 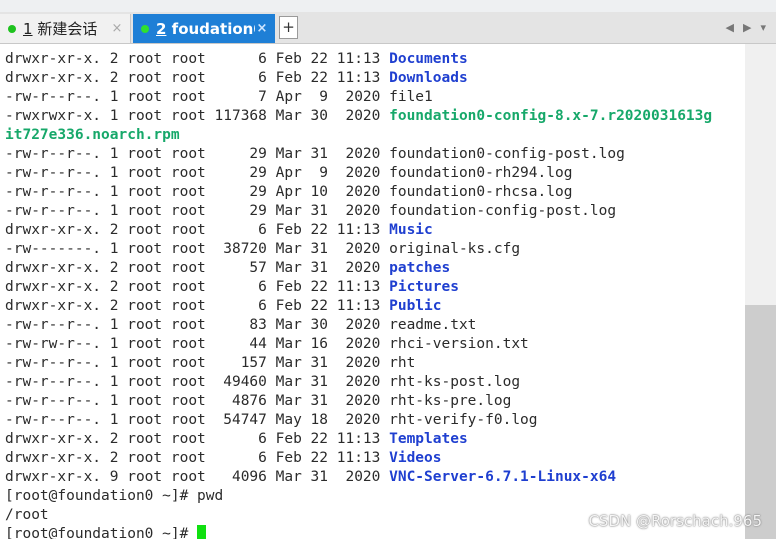 What do you see at coordinates (415, 458) in the screenshot?
I see `directory-name: Videos` at bounding box center [415, 458].